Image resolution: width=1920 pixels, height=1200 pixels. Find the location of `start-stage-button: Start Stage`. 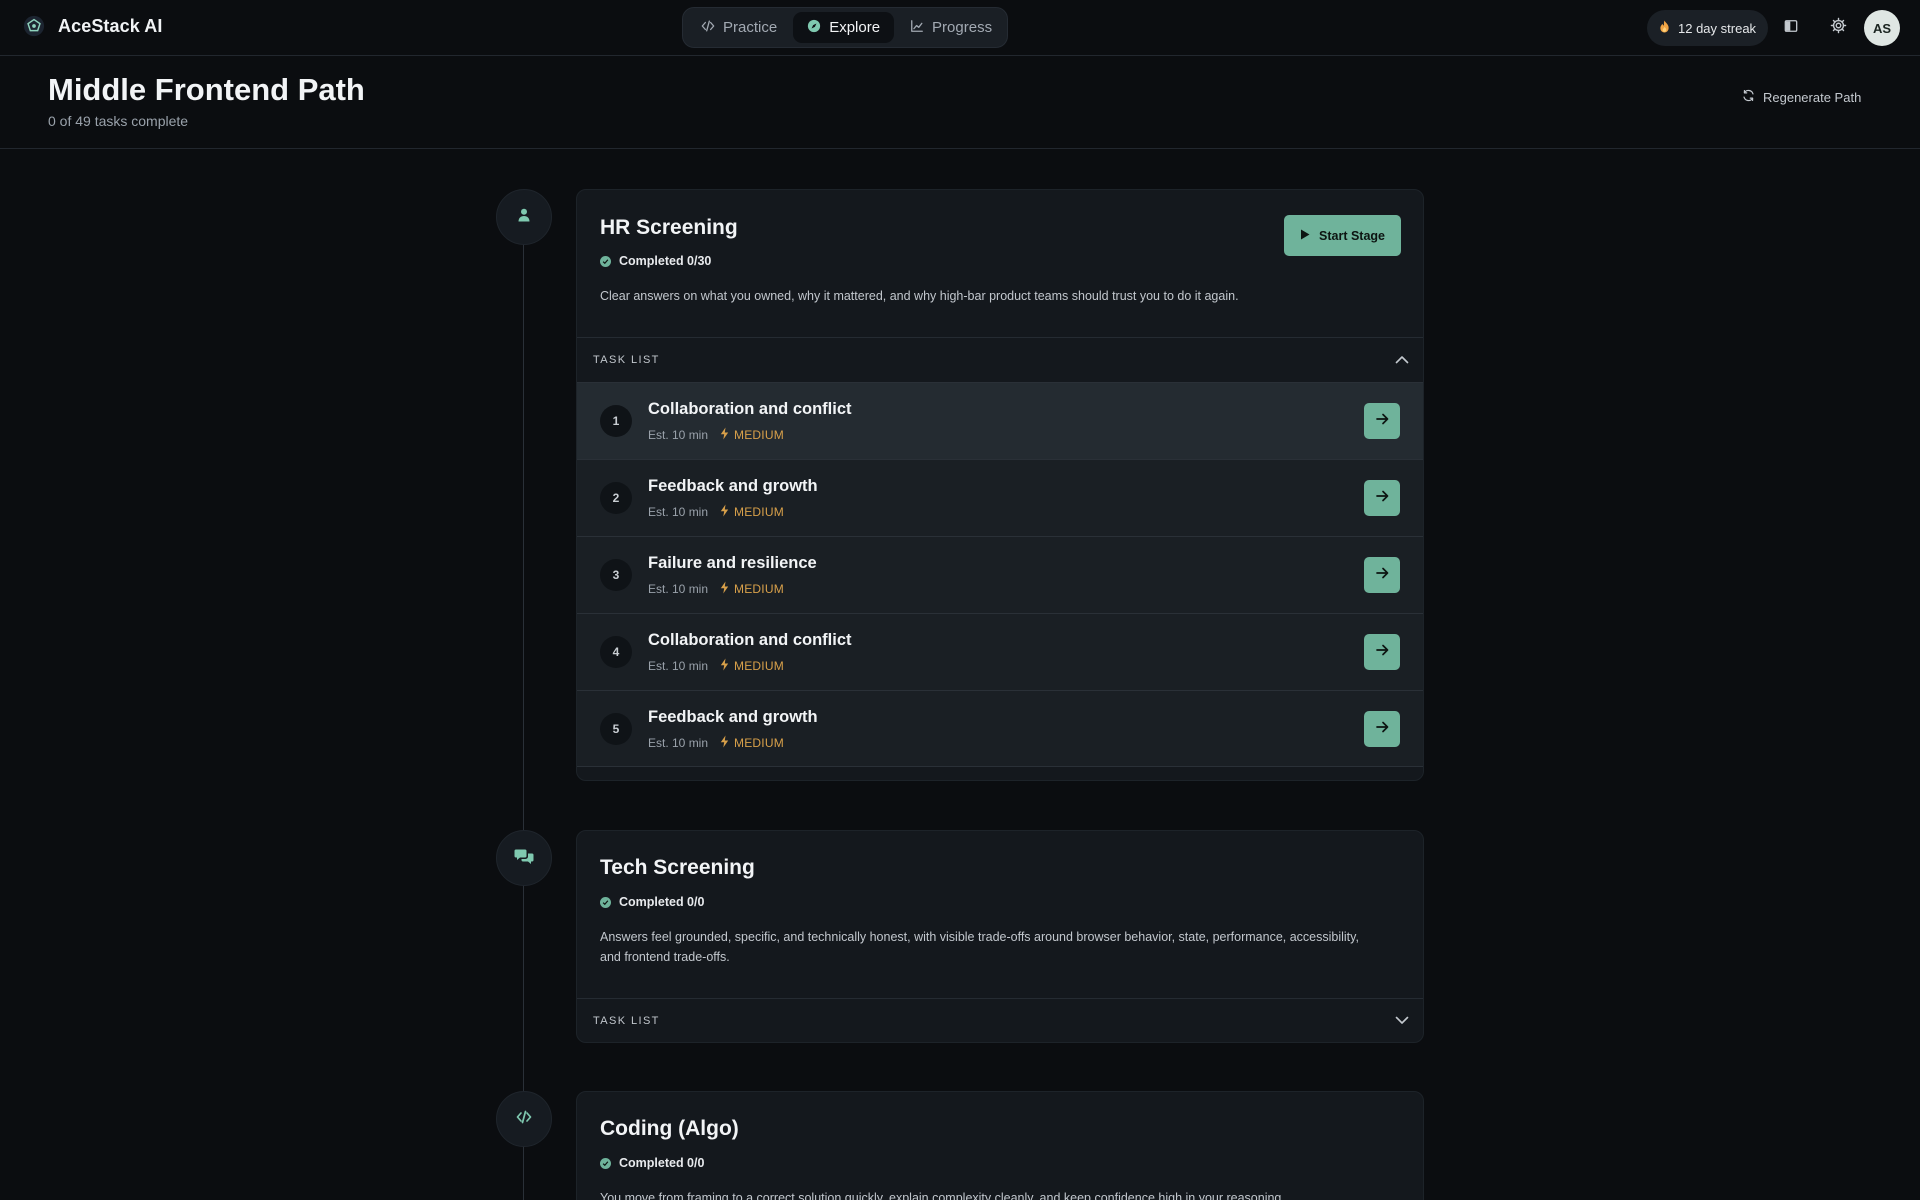

start-stage-button: Start Stage is located at coordinates (1342, 235).